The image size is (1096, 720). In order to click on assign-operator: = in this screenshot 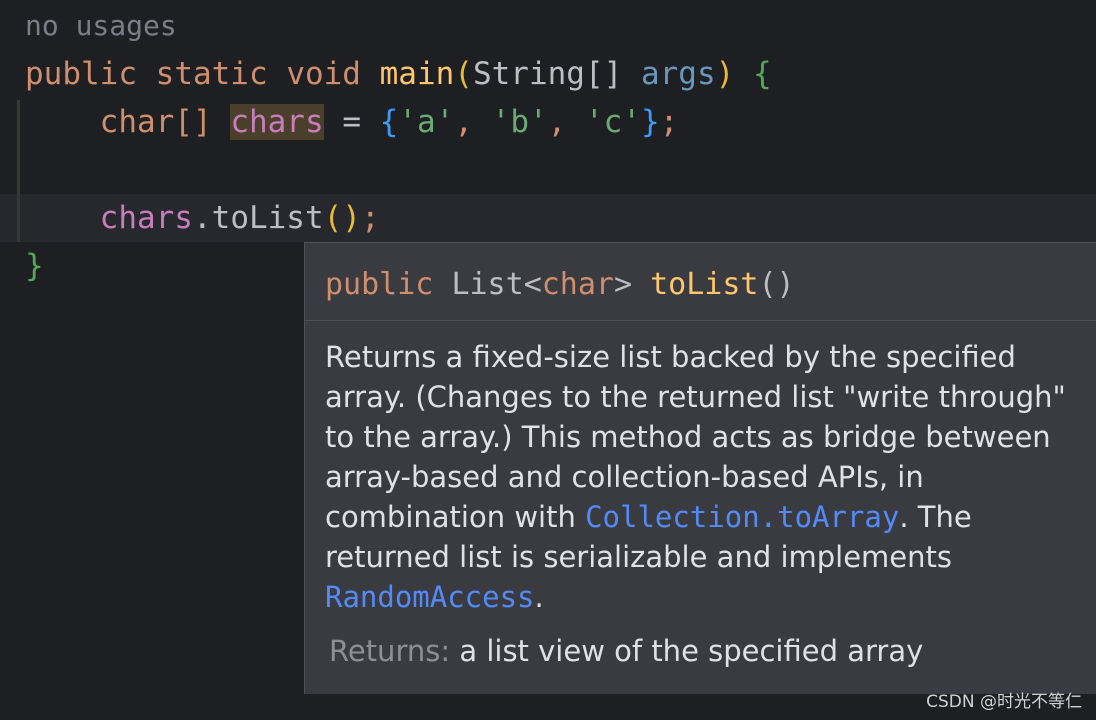, I will do `click(351, 122)`.